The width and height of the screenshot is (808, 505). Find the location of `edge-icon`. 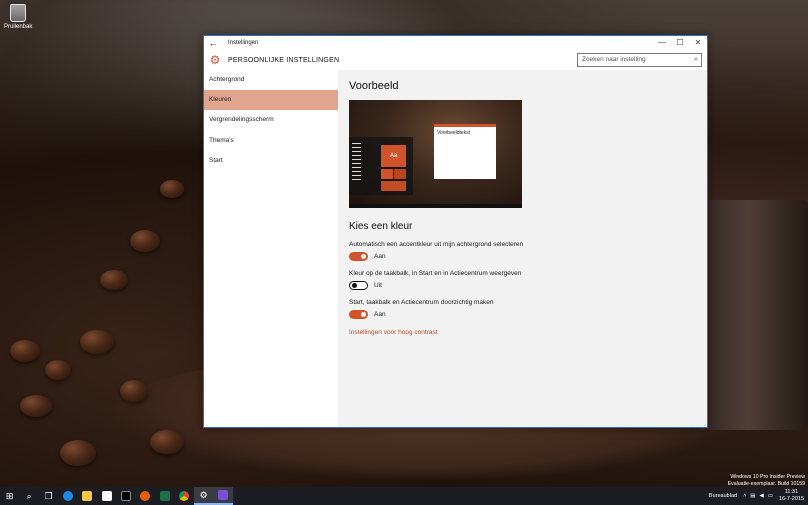

edge-icon is located at coordinates (67, 496).